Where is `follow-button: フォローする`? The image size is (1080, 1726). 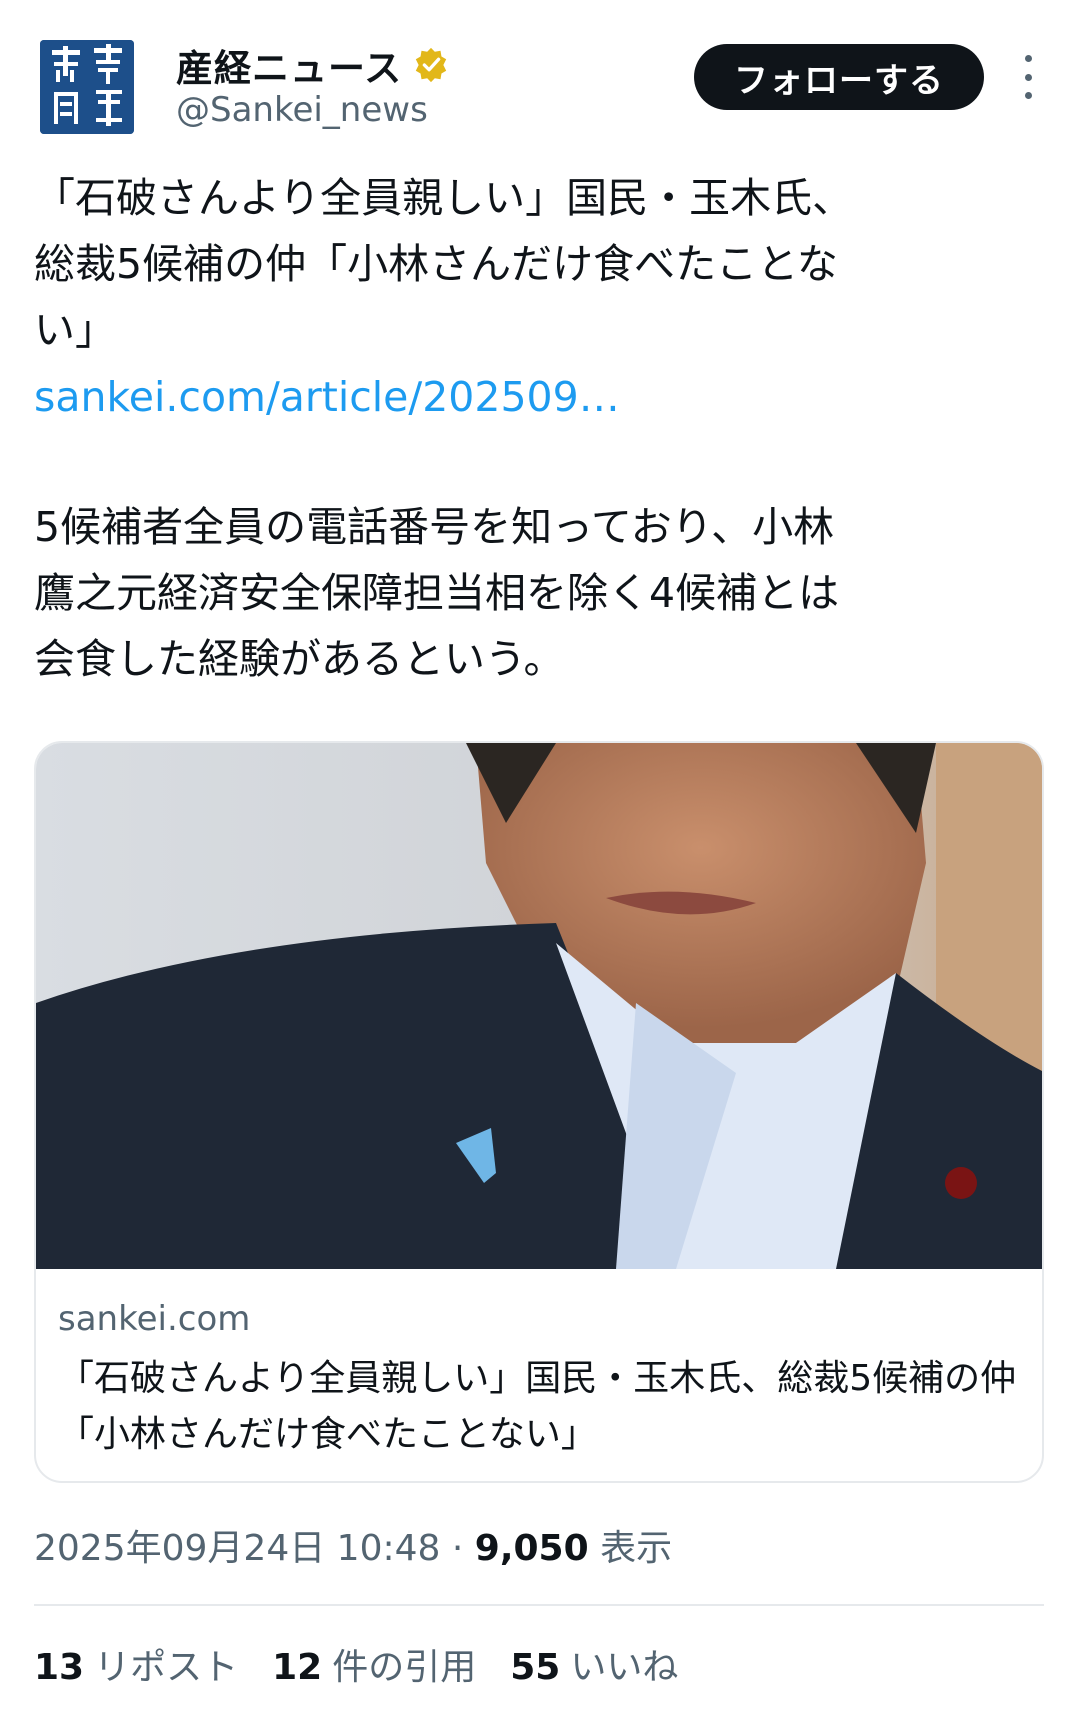
follow-button: フォローする is located at coordinates (839, 77).